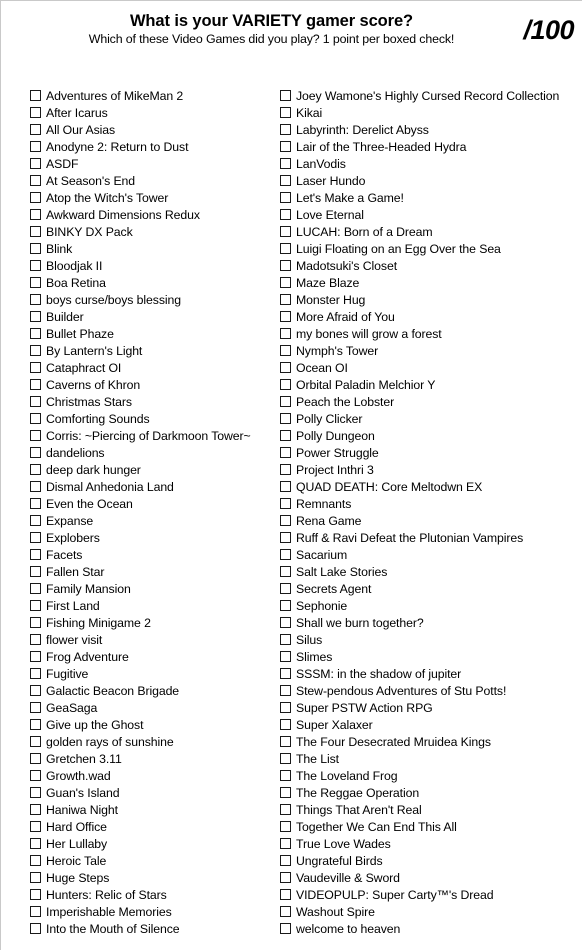  What do you see at coordinates (155, 232) in the screenshot?
I see `checklist-item: BINKY DX Pack` at bounding box center [155, 232].